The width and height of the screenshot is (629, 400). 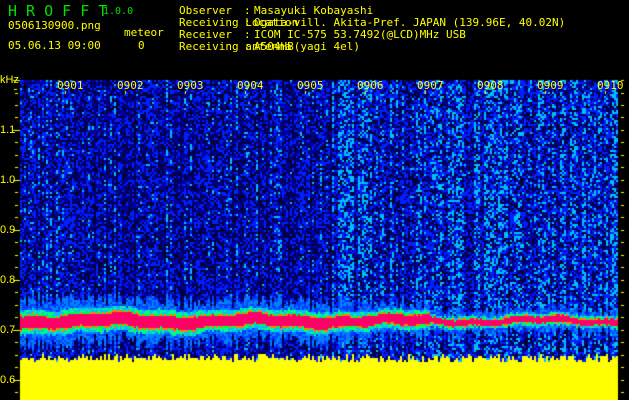 What do you see at coordinates (490, 85) in the screenshot?
I see `x-tick-label: 0908` at bounding box center [490, 85].